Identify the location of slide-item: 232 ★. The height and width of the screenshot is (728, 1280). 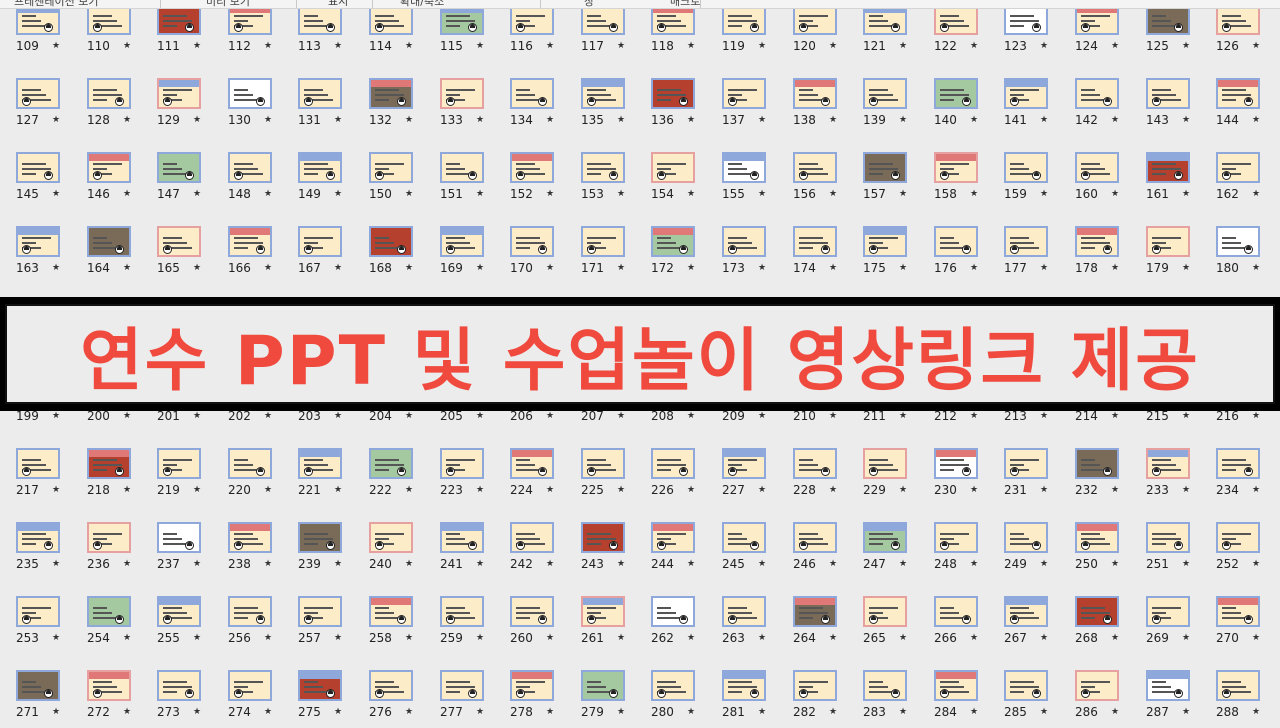
(1094, 469).